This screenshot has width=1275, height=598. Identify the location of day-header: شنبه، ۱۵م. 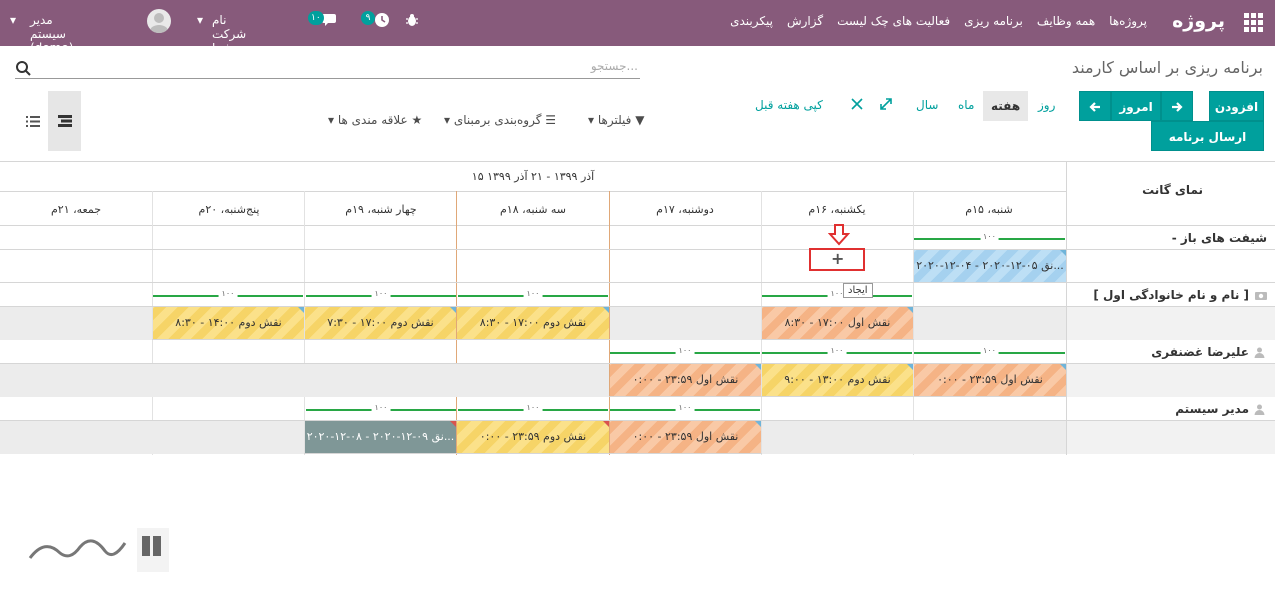
(989, 209).